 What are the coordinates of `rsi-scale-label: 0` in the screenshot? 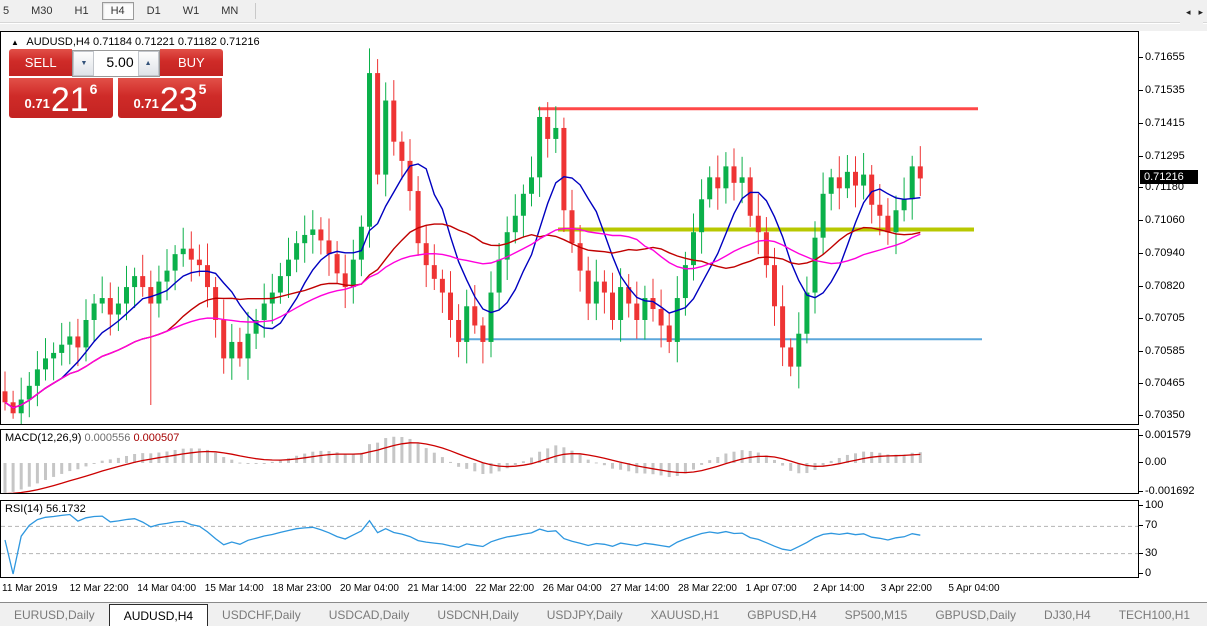 It's located at (1148, 573).